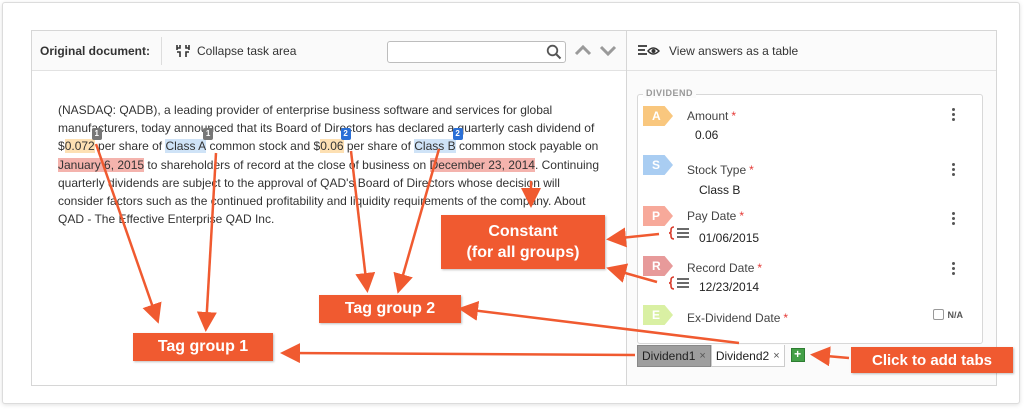 Image resolution: width=1024 pixels, height=411 pixels. Describe the element at coordinates (803, 126) in the screenshot. I see `field-amount: A Amount * 0.06` at that location.